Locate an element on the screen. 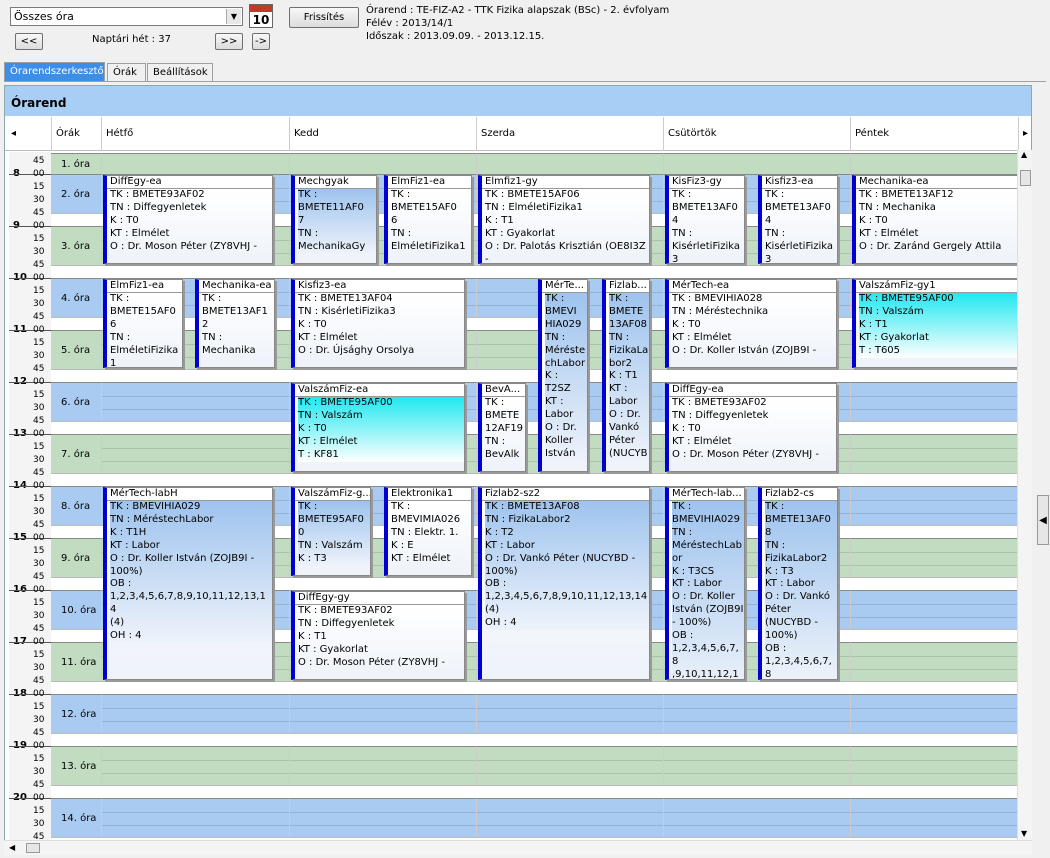  scroll-left-icon: ◂ is located at coordinates (28, 134).